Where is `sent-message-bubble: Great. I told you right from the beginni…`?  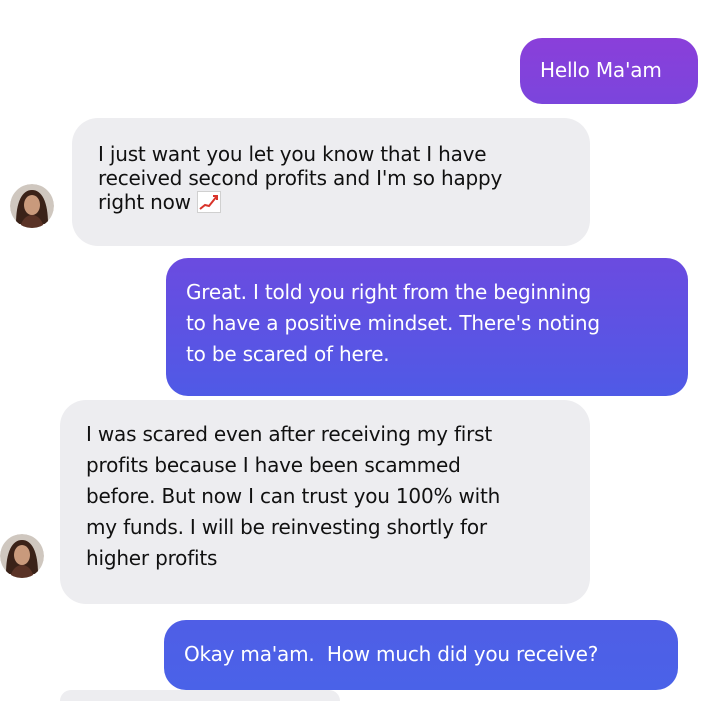 sent-message-bubble: Great. I told you right from the beginni… is located at coordinates (427, 327).